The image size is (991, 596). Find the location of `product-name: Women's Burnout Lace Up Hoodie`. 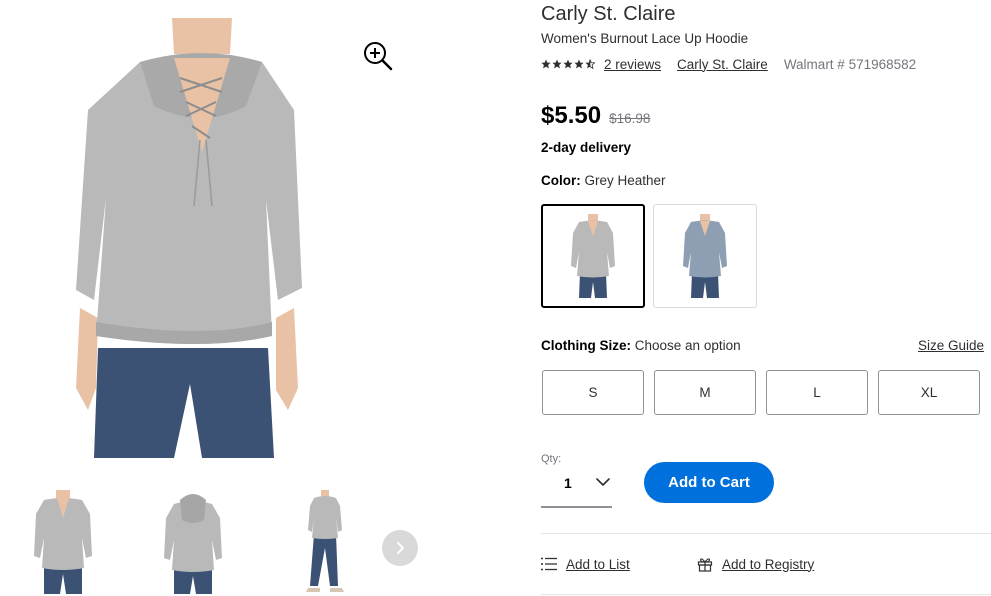

product-name: Women's Burnout Lace Up Hoodie is located at coordinates (645, 38).